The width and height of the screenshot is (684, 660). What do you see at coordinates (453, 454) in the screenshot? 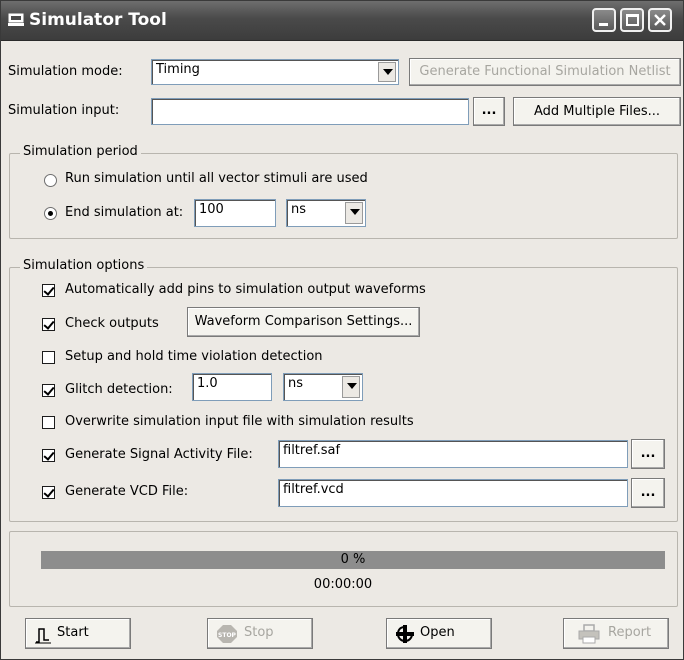
I see `signal-activity-file-input: filtref.saf` at bounding box center [453, 454].